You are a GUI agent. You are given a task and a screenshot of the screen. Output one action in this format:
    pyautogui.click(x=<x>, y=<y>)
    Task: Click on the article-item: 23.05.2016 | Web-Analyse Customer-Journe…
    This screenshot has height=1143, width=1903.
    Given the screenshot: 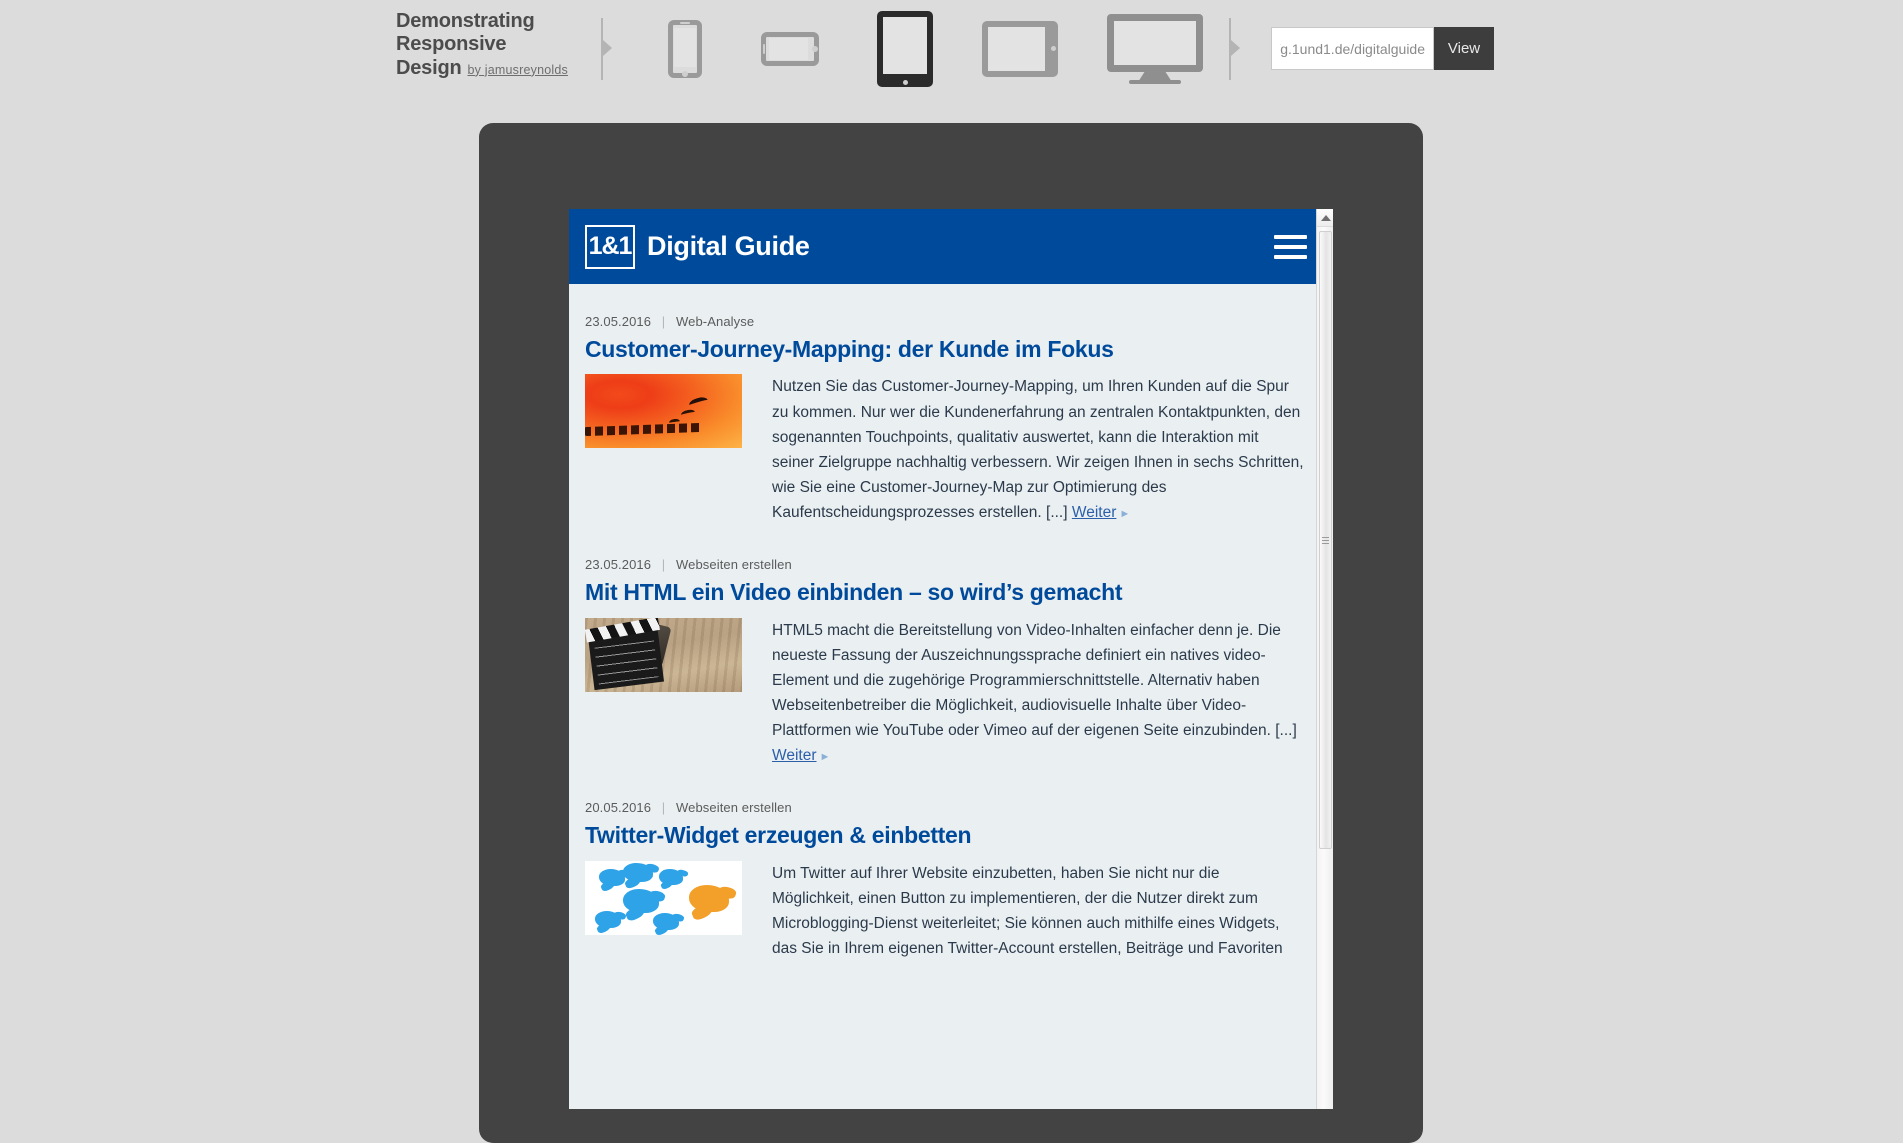 What is the action you would take?
    pyautogui.click(x=945, y=419)
    